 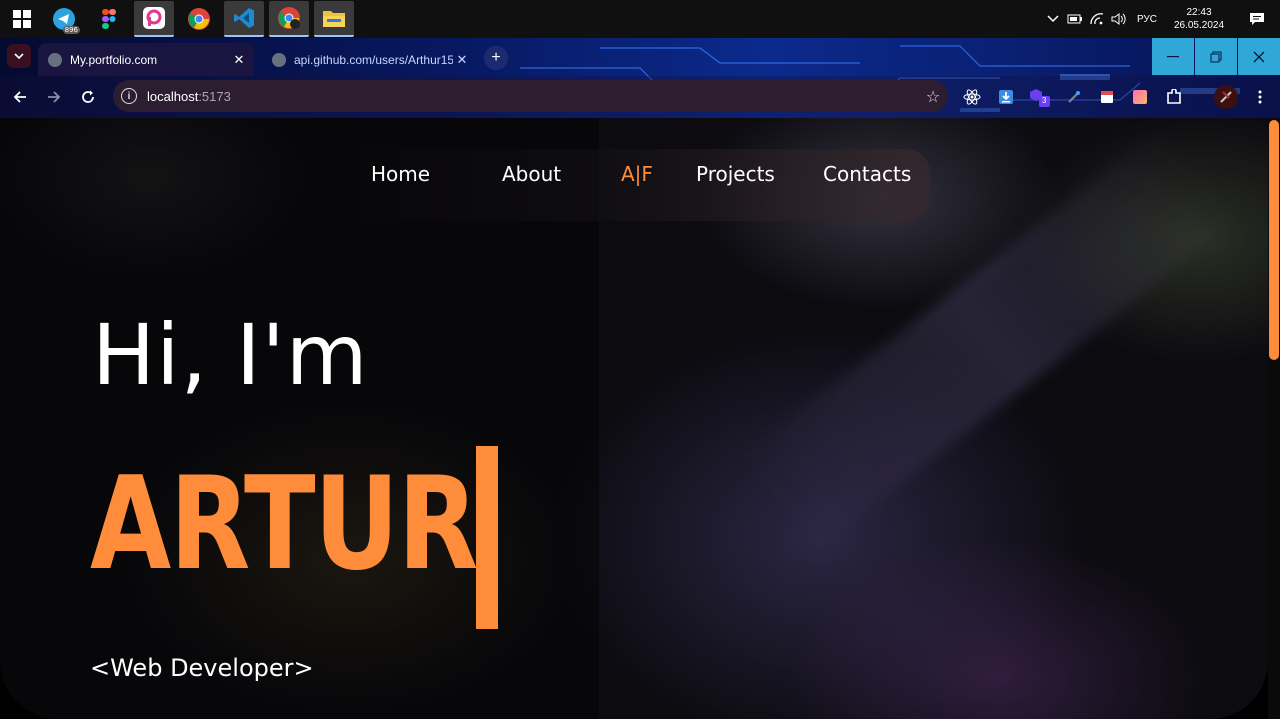 I want to click on address-bar: i localhost:5173 ☆, so click(x=530, y=96).